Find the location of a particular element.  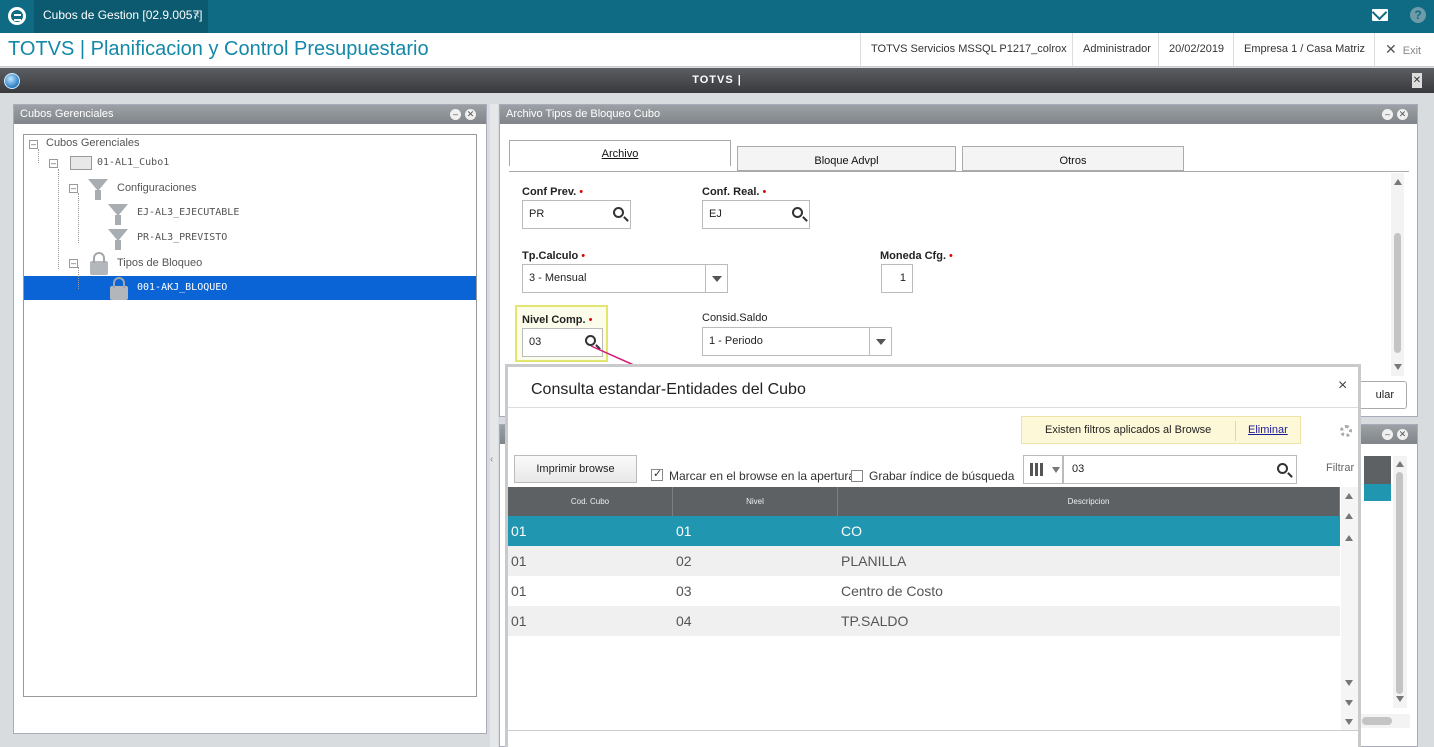

company-info: Empresa 1 / Casa Matriz is located at coordinates (1304, 49).